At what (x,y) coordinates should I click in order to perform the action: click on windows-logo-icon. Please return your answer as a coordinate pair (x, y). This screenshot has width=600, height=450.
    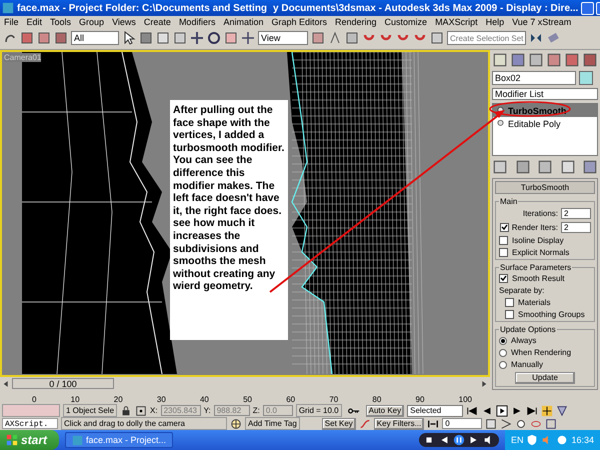
    Looking at the image, I should click on (12, 440).